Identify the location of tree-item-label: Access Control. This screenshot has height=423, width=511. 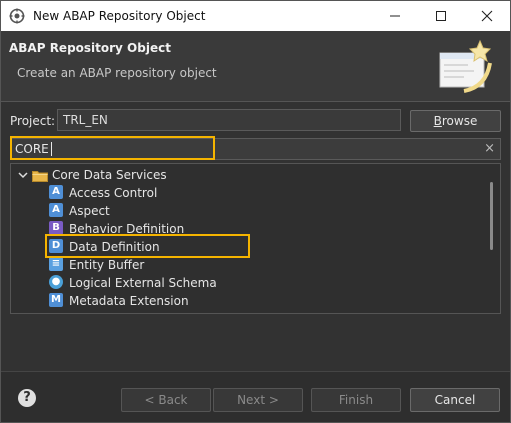
(113, 193).